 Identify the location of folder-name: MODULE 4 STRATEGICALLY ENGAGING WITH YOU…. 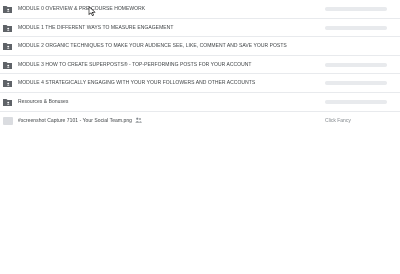
(137, 83).